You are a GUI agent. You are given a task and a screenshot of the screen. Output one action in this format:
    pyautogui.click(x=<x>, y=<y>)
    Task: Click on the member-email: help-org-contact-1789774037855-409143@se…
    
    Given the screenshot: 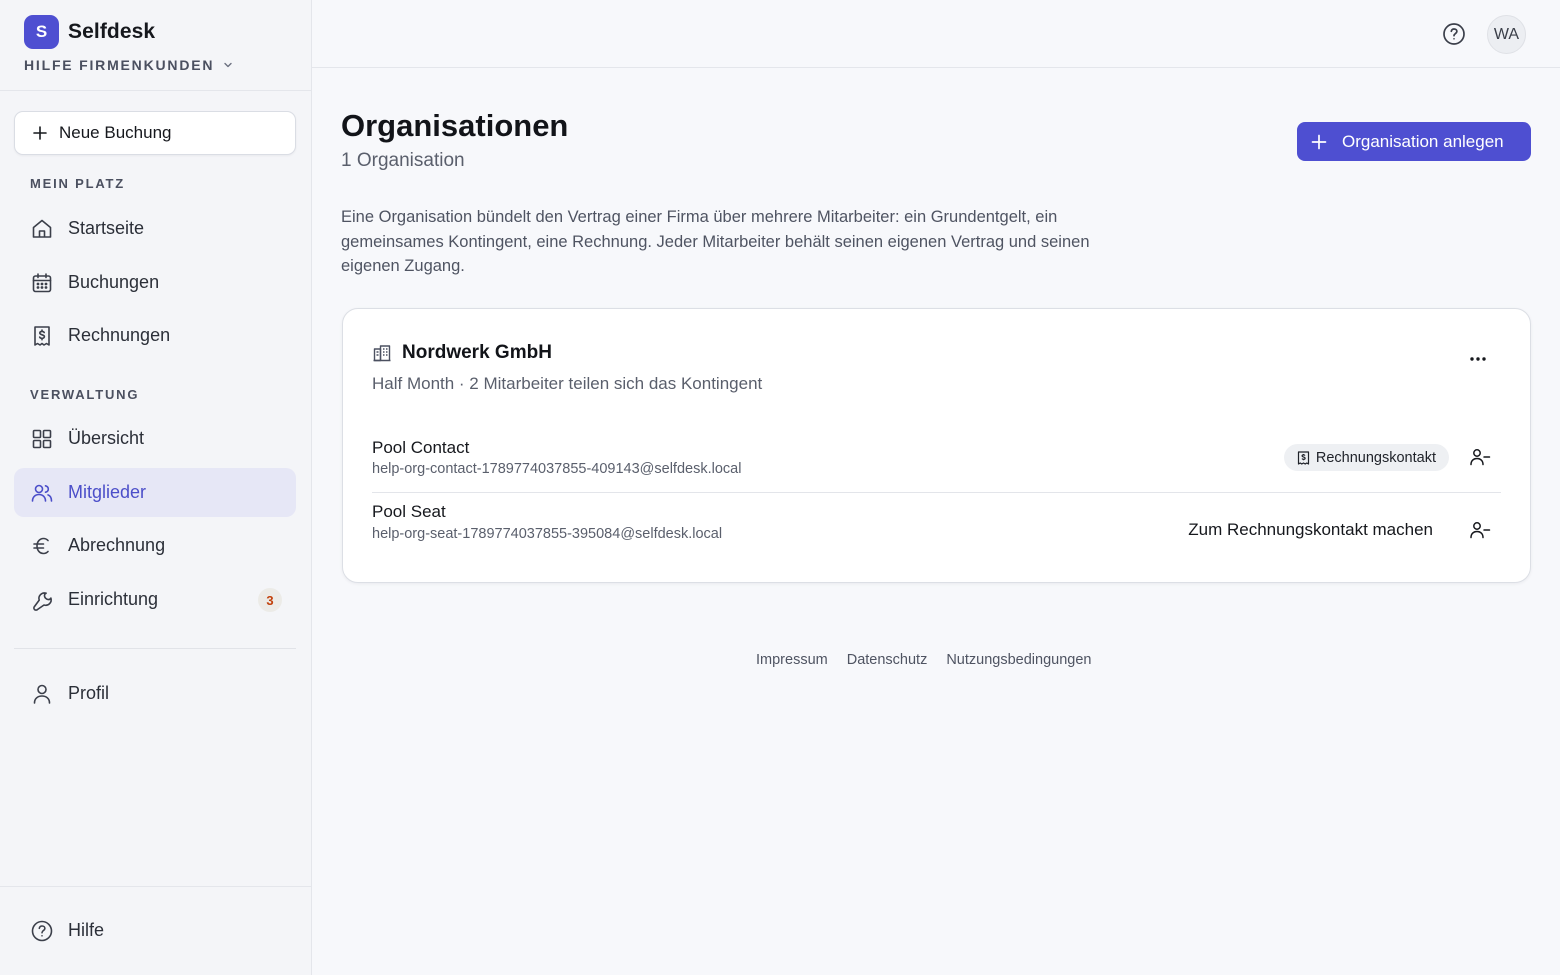 What is the action you would take?
    pyautogui.click(x=557, y=469)
    